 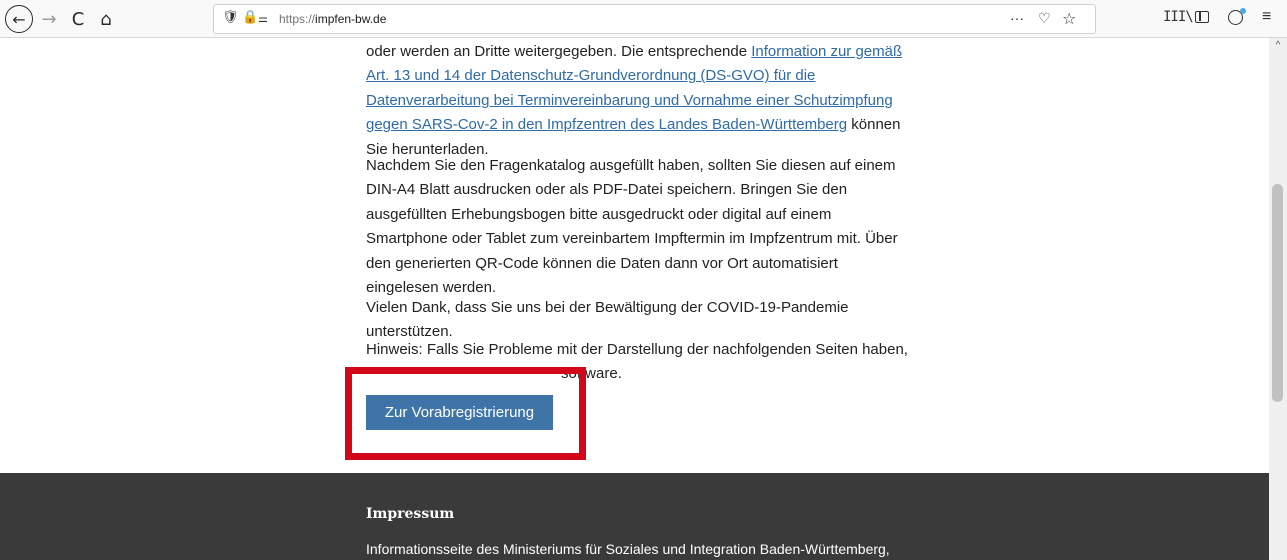 What do you see at coordinates (1277, 293) in the screenshot?
I see `scrollbar-thumb` at bounding box center [1277, 293].